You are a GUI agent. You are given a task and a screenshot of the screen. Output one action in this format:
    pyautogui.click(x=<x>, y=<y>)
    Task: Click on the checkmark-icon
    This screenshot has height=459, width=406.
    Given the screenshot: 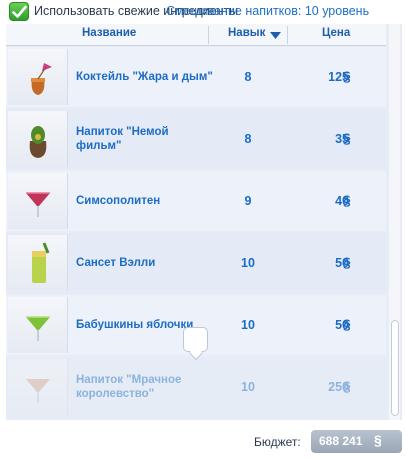 What is the action you would take?
    pyautogui.click(x=19, y=11)
    